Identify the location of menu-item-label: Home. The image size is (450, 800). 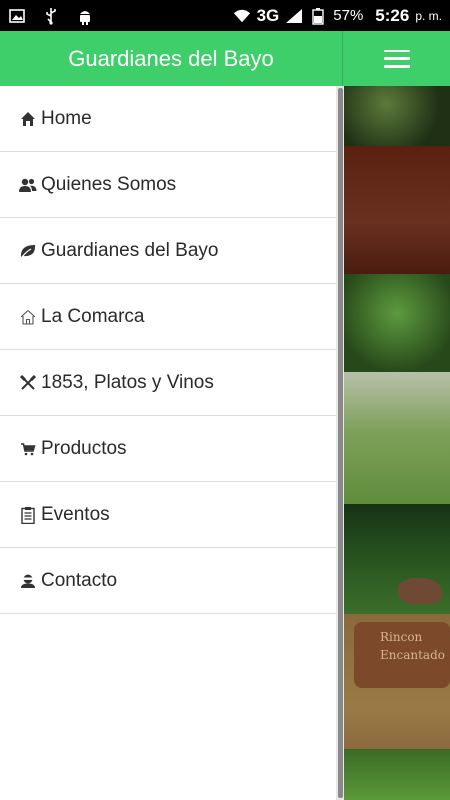
(66, 118).